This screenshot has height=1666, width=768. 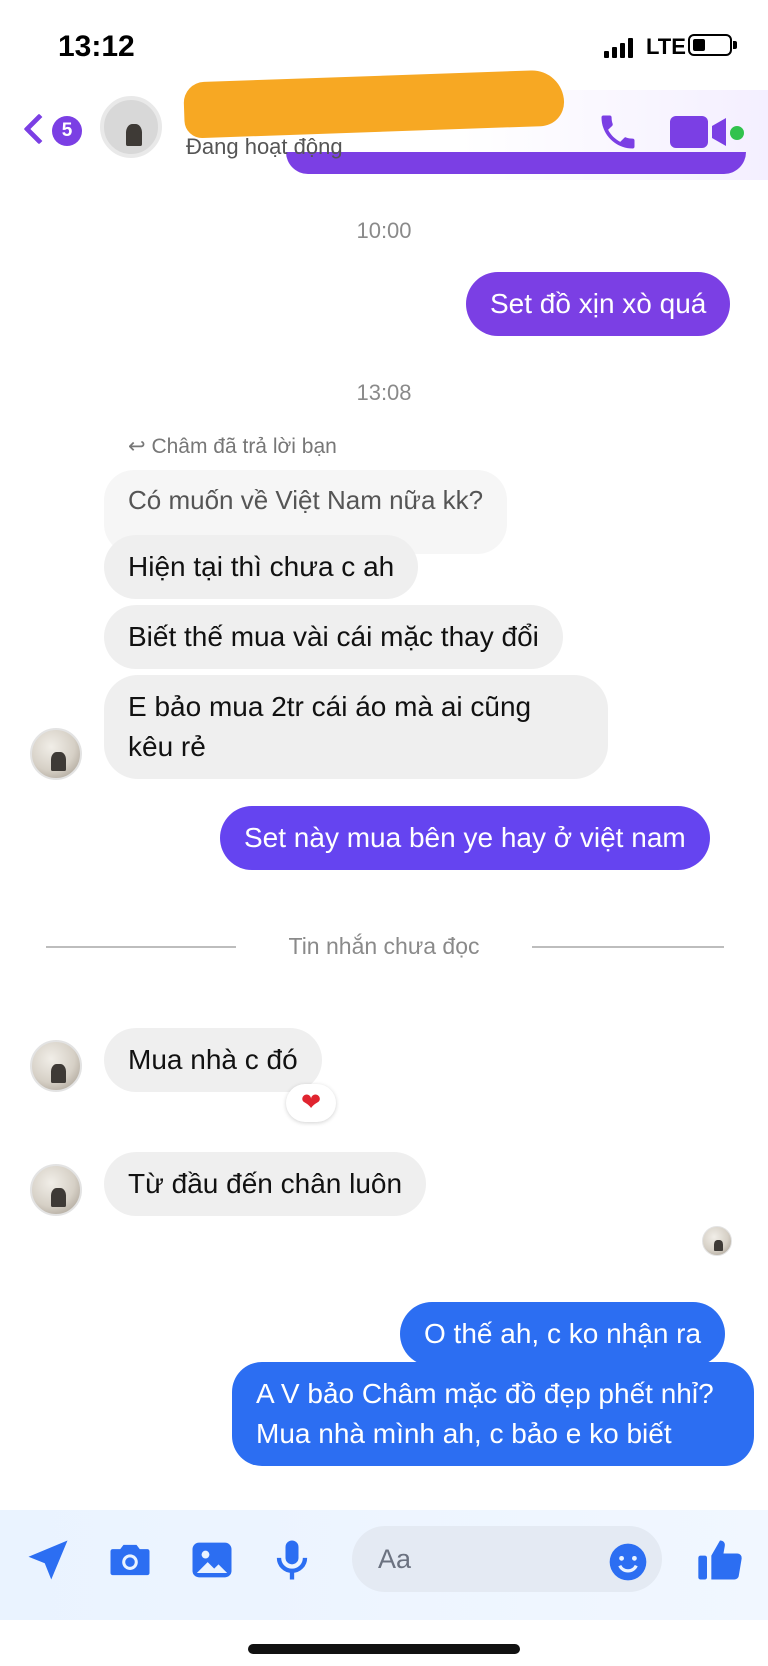 What do you see at coordinates (465, 838) in the screenshot?
I see `sent-message: Set này mua bên ye hay ở việt nam` at bounding box center [465, 838].